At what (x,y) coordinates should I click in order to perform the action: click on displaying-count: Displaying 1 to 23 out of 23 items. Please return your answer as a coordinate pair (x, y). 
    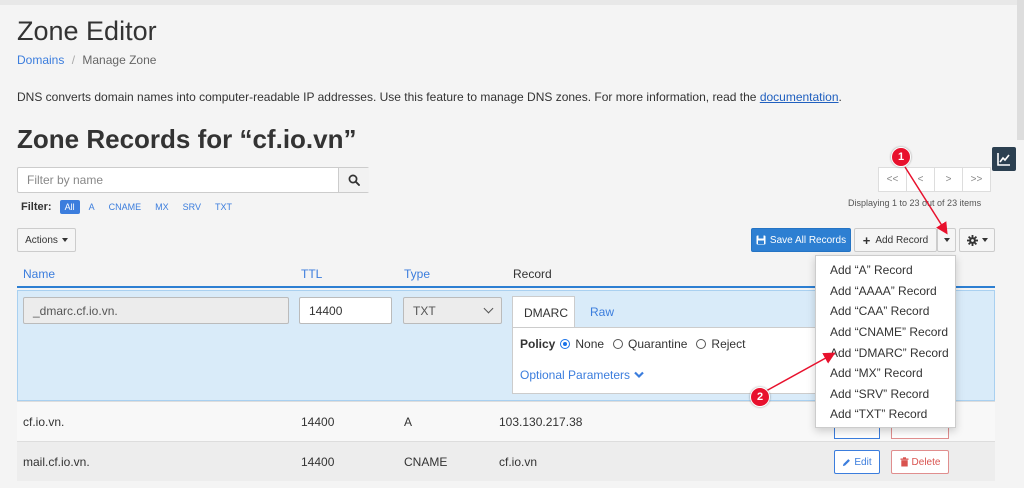
    Looking at the image, I should click on (915, 203).